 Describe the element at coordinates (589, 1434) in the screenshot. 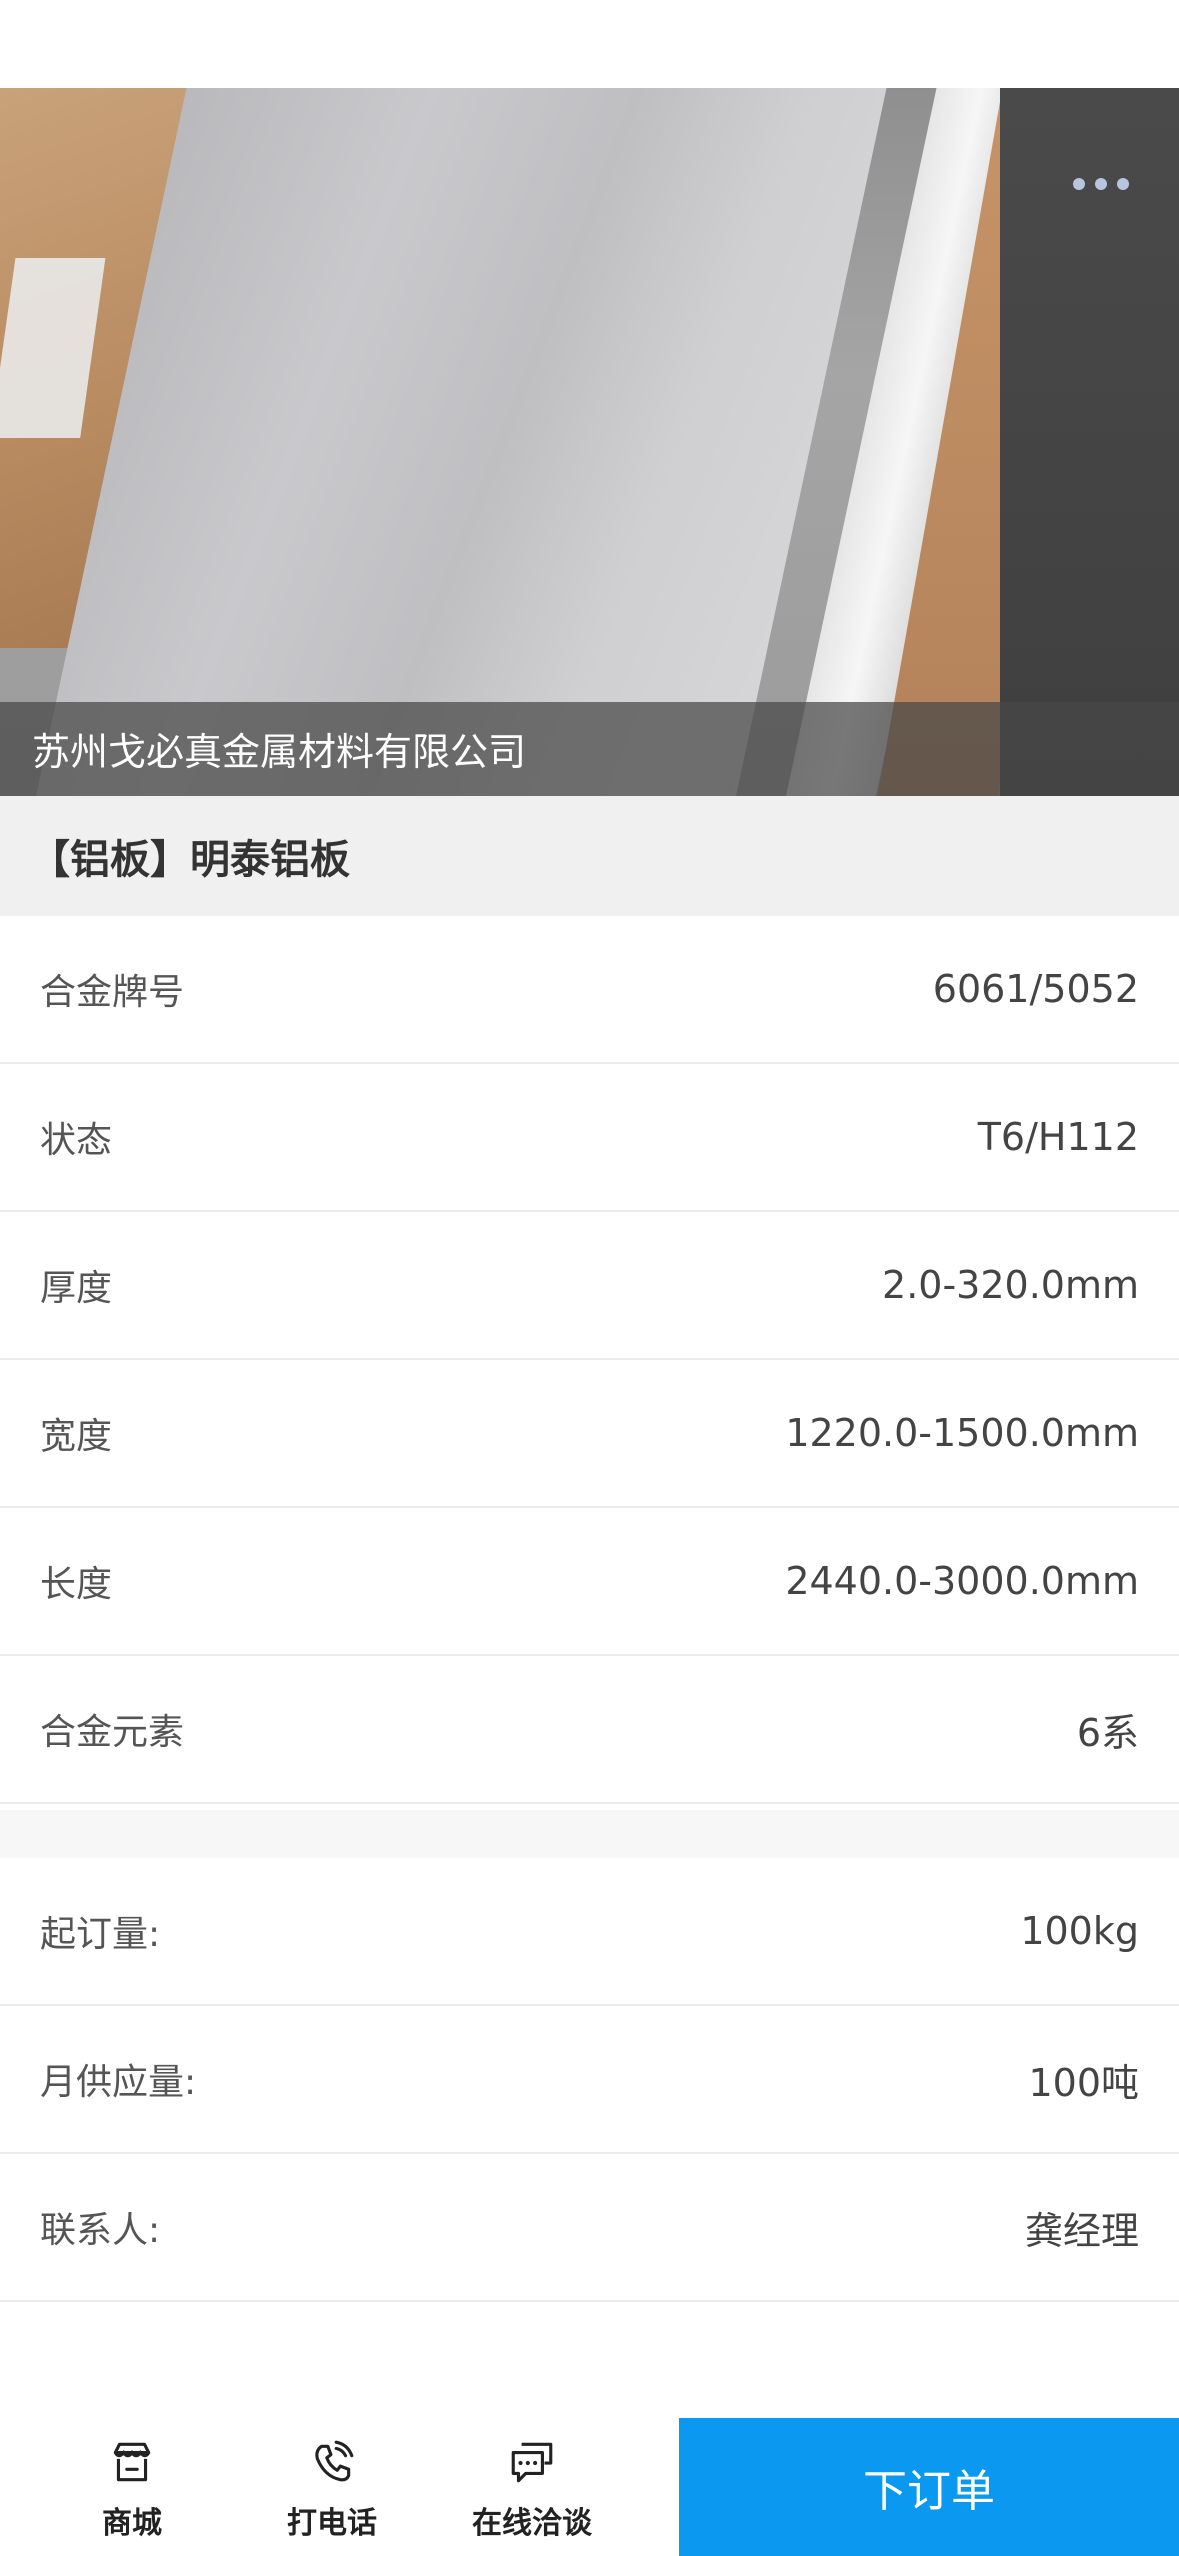

I see `spec-row-width: 宽度 1220.0-1500.0mm` at that location.